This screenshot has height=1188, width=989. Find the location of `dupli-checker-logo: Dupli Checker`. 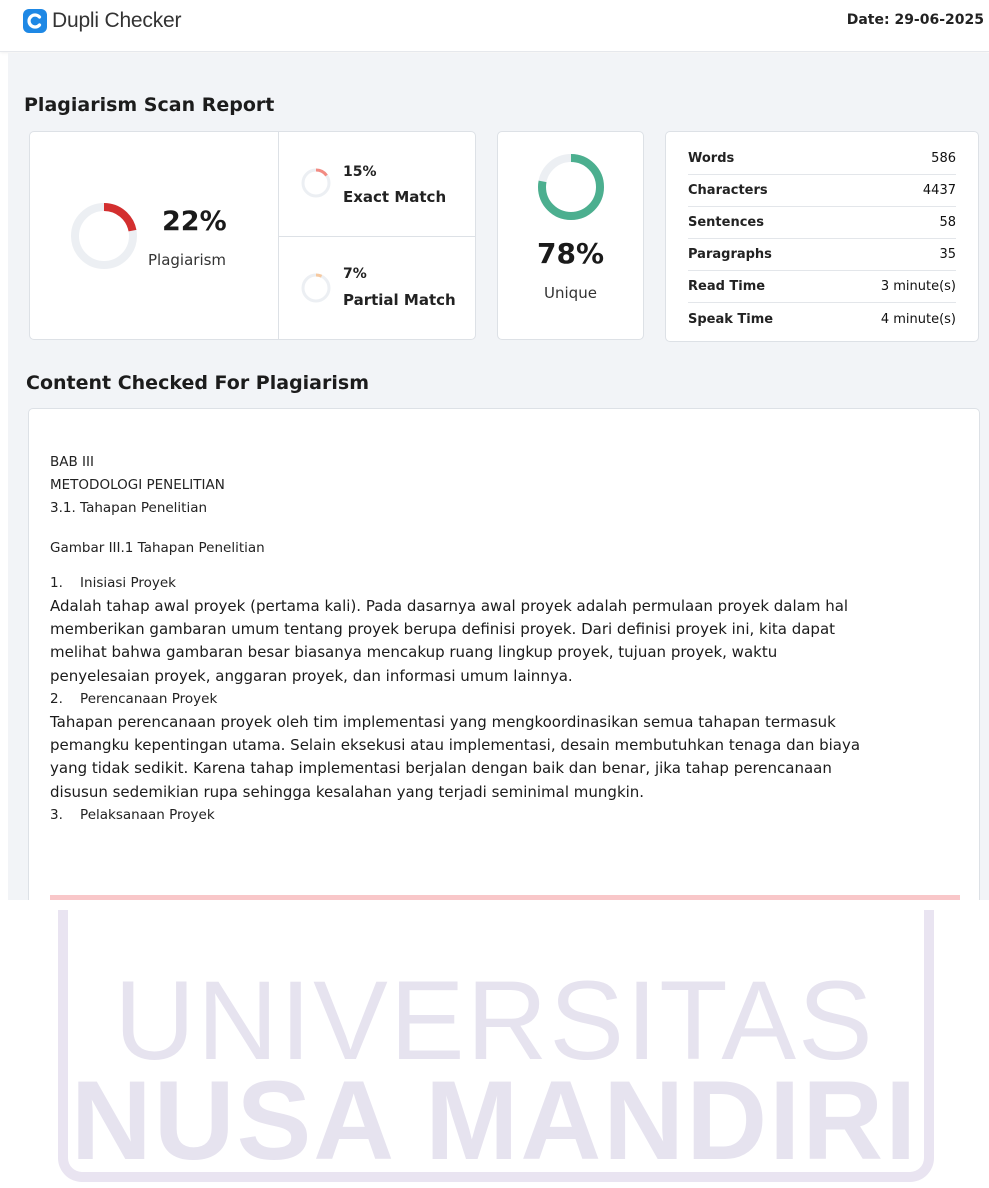

dupli-checker-logo: Dupli Checker is located at coordinates (101, 21).